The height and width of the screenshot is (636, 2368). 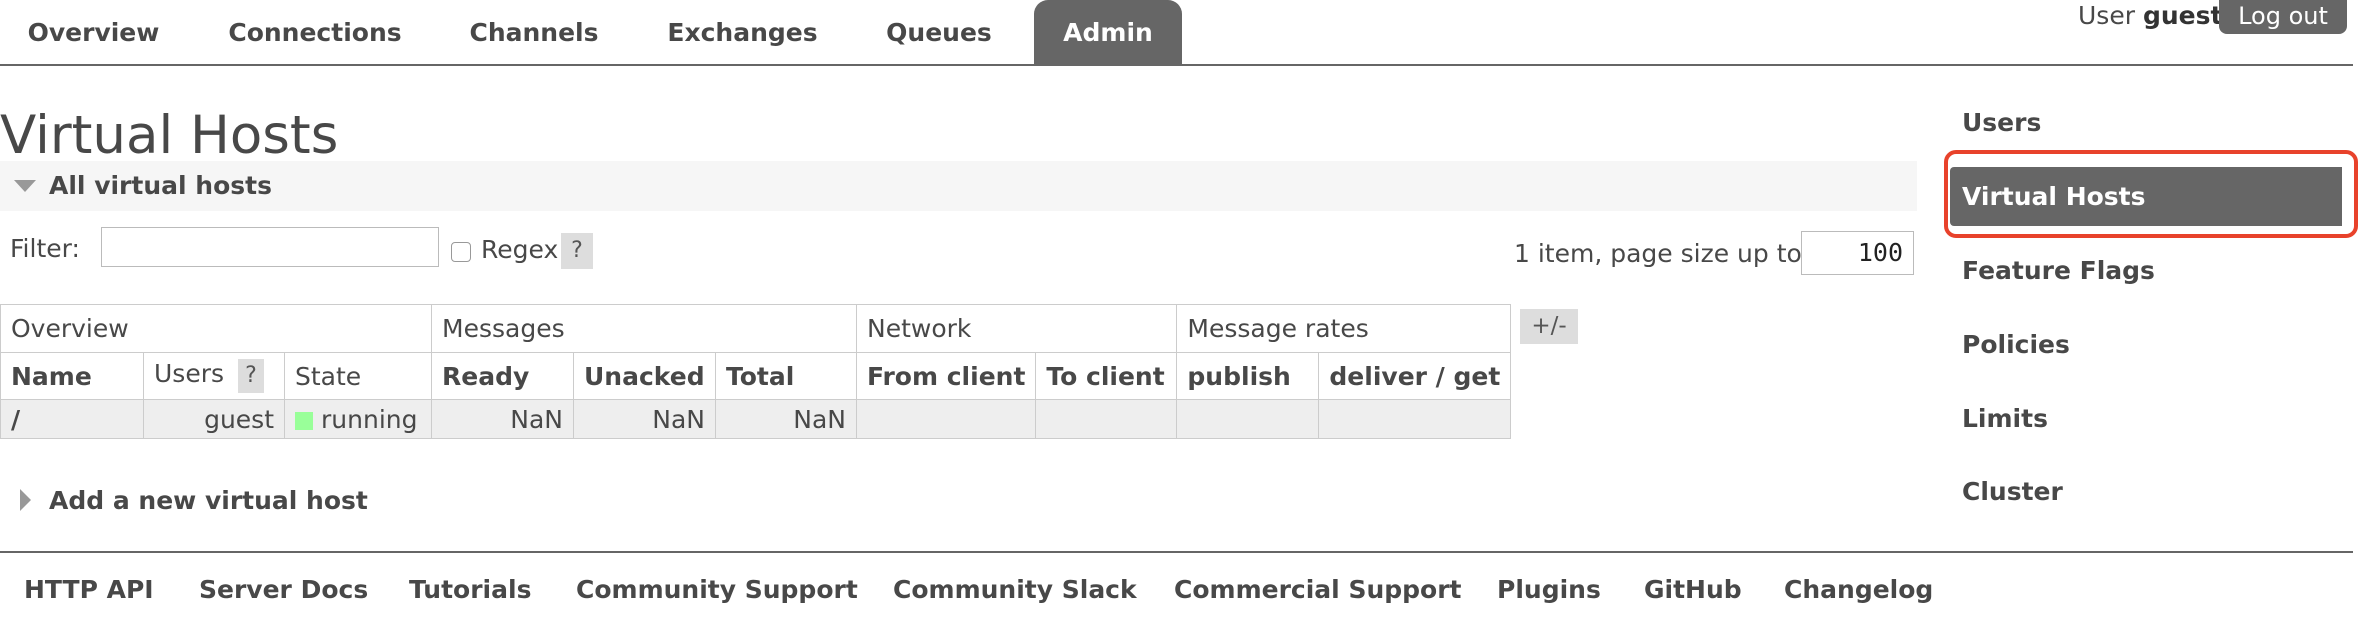 I want to click on table-row: / guest running NaN NaN NaN, so click(x=756, y=419).